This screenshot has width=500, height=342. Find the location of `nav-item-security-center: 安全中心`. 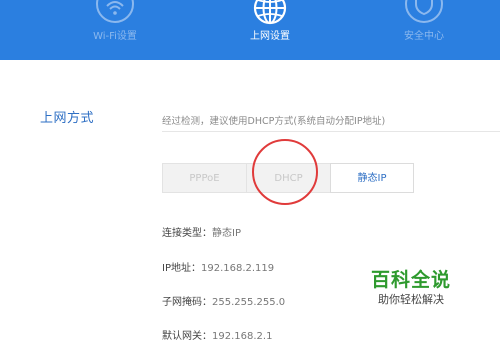

nav-item-security-center: 安全中心 is located at coordinates (424, 30).